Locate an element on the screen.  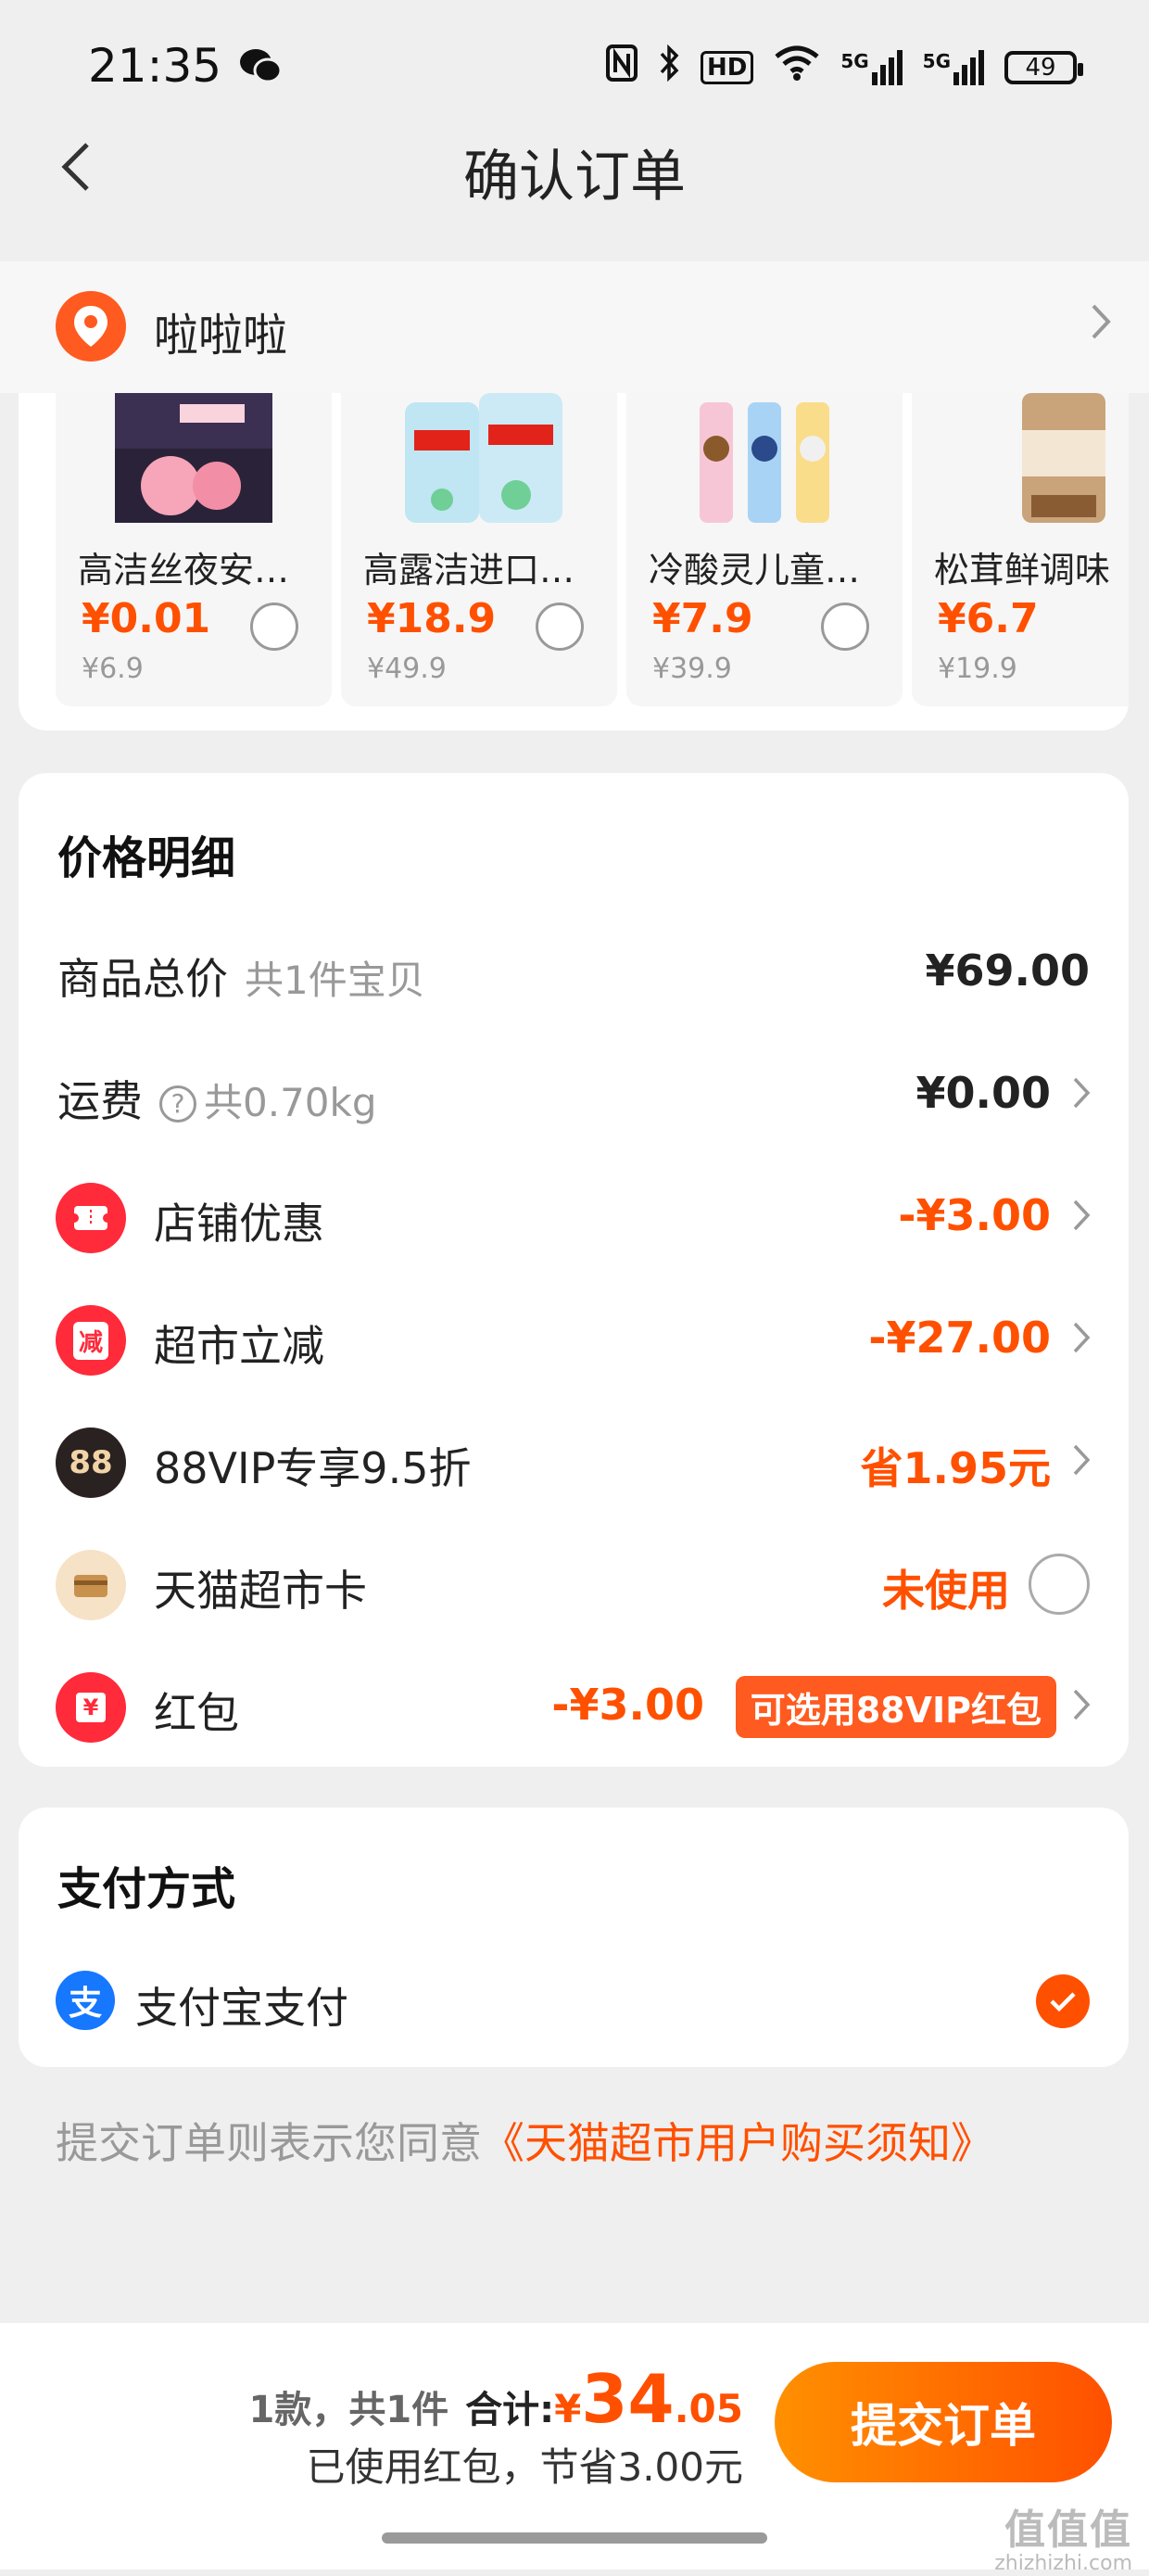
product-price: ¥6.7 is located at coordinates (988, 618).